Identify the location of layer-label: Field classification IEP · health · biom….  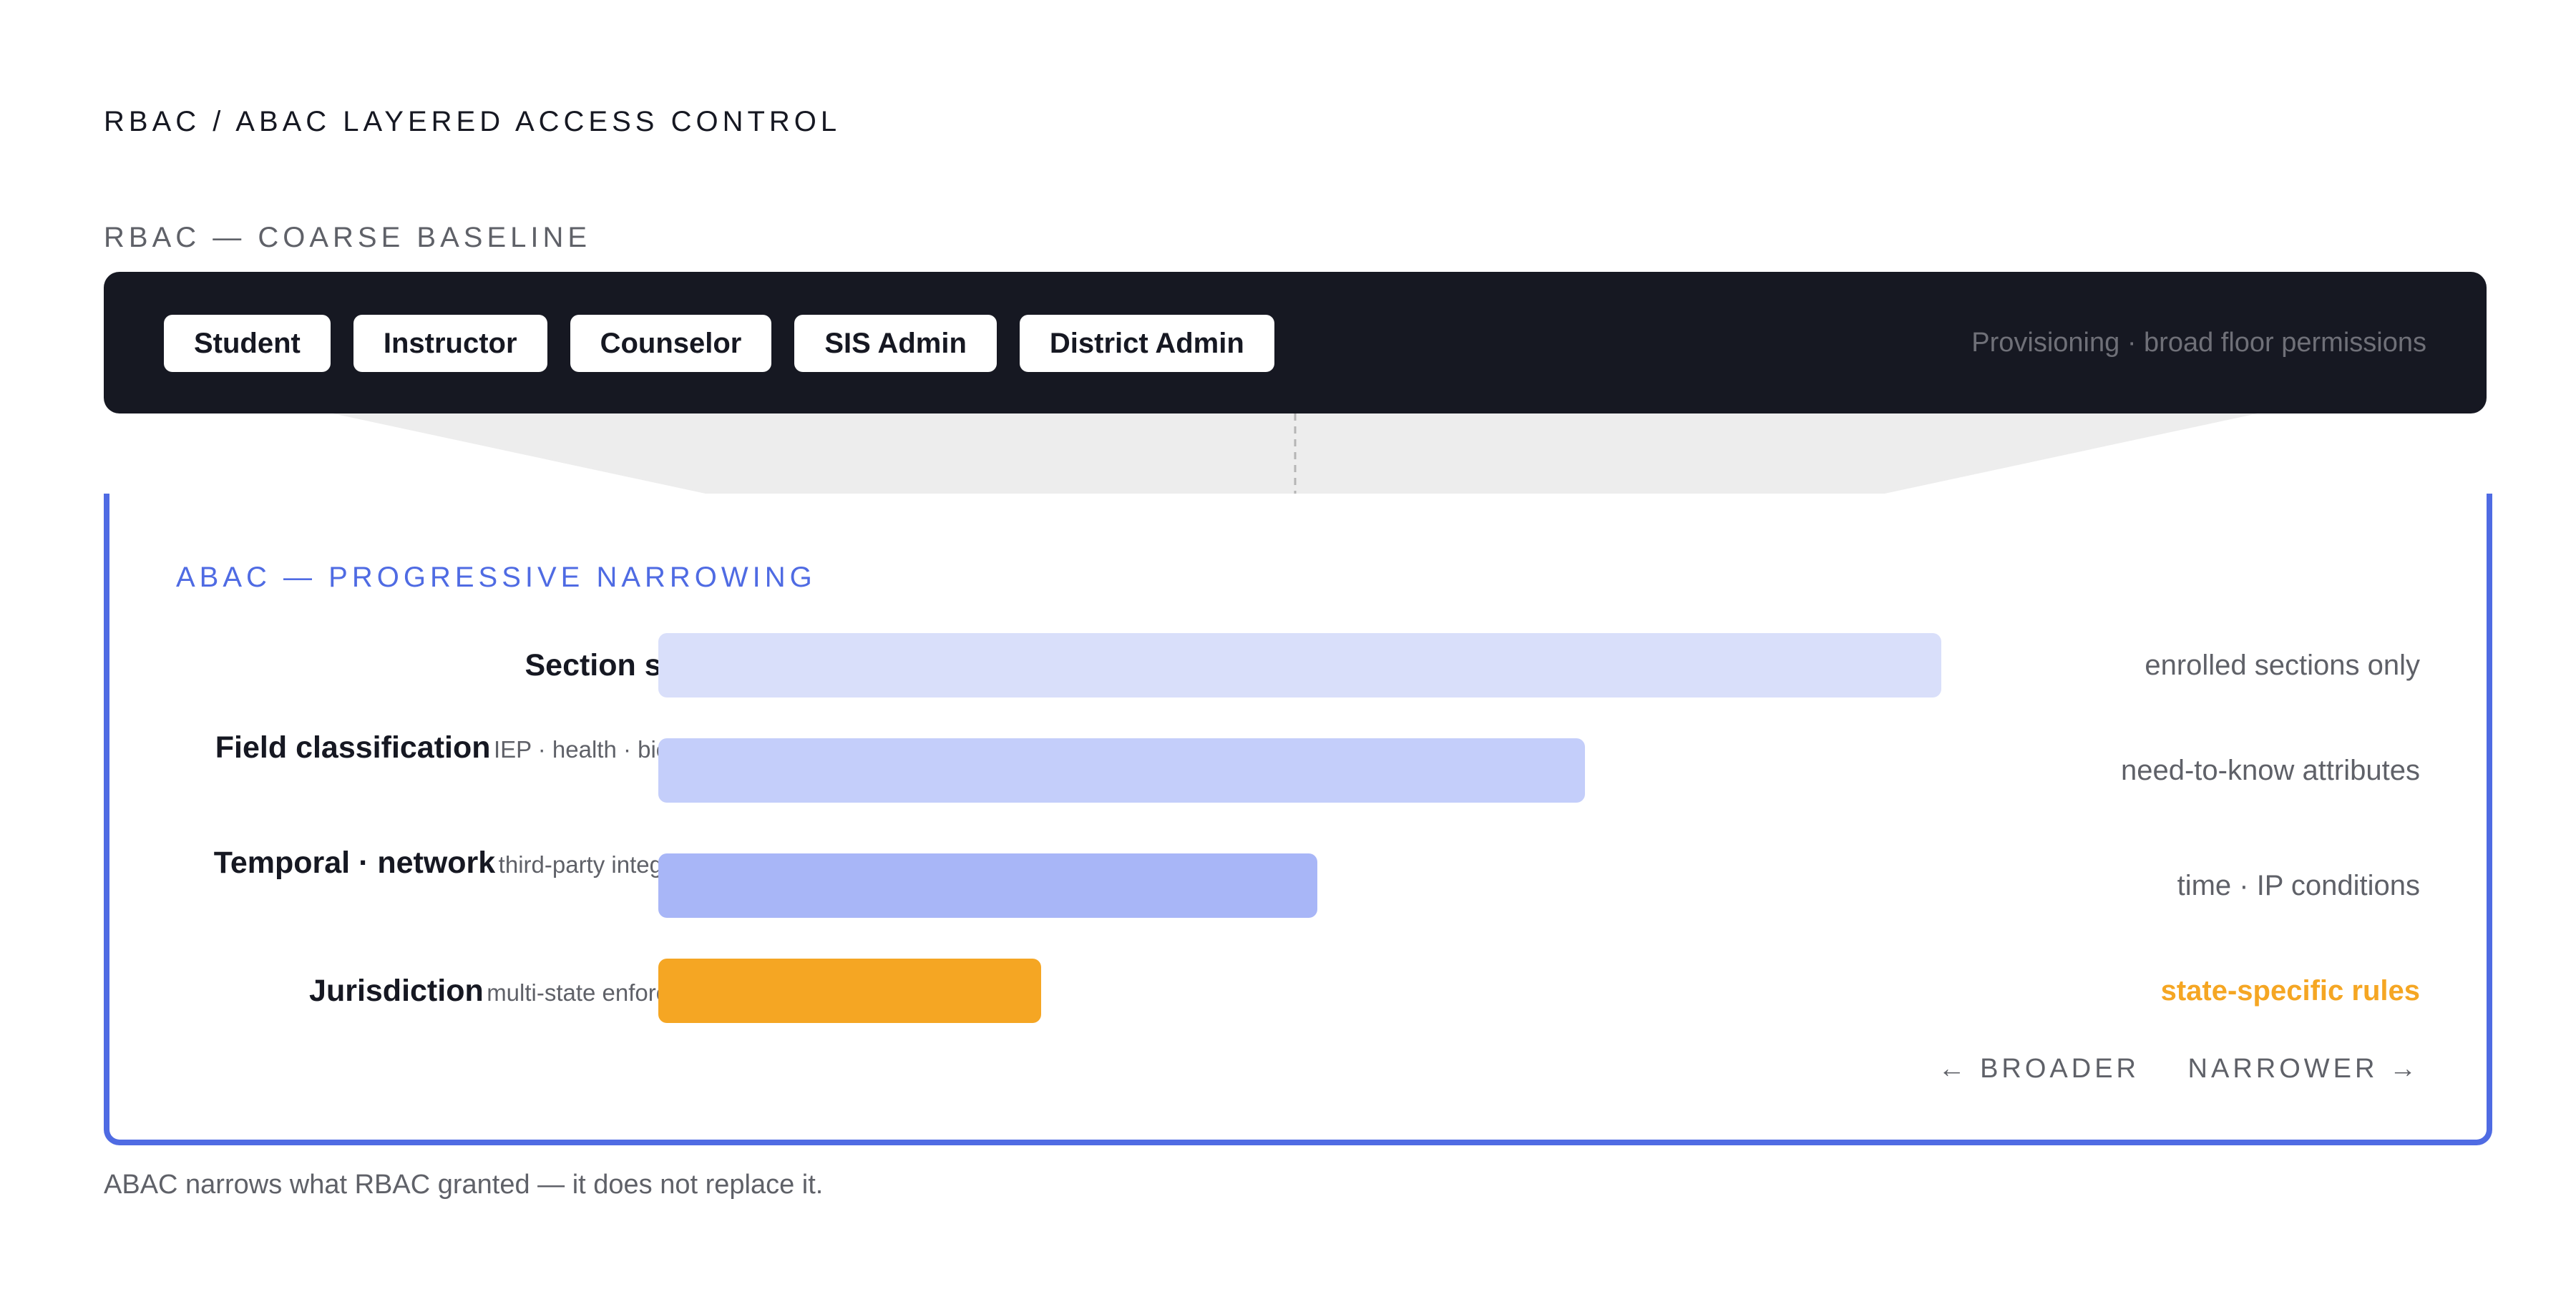
(461, 751).